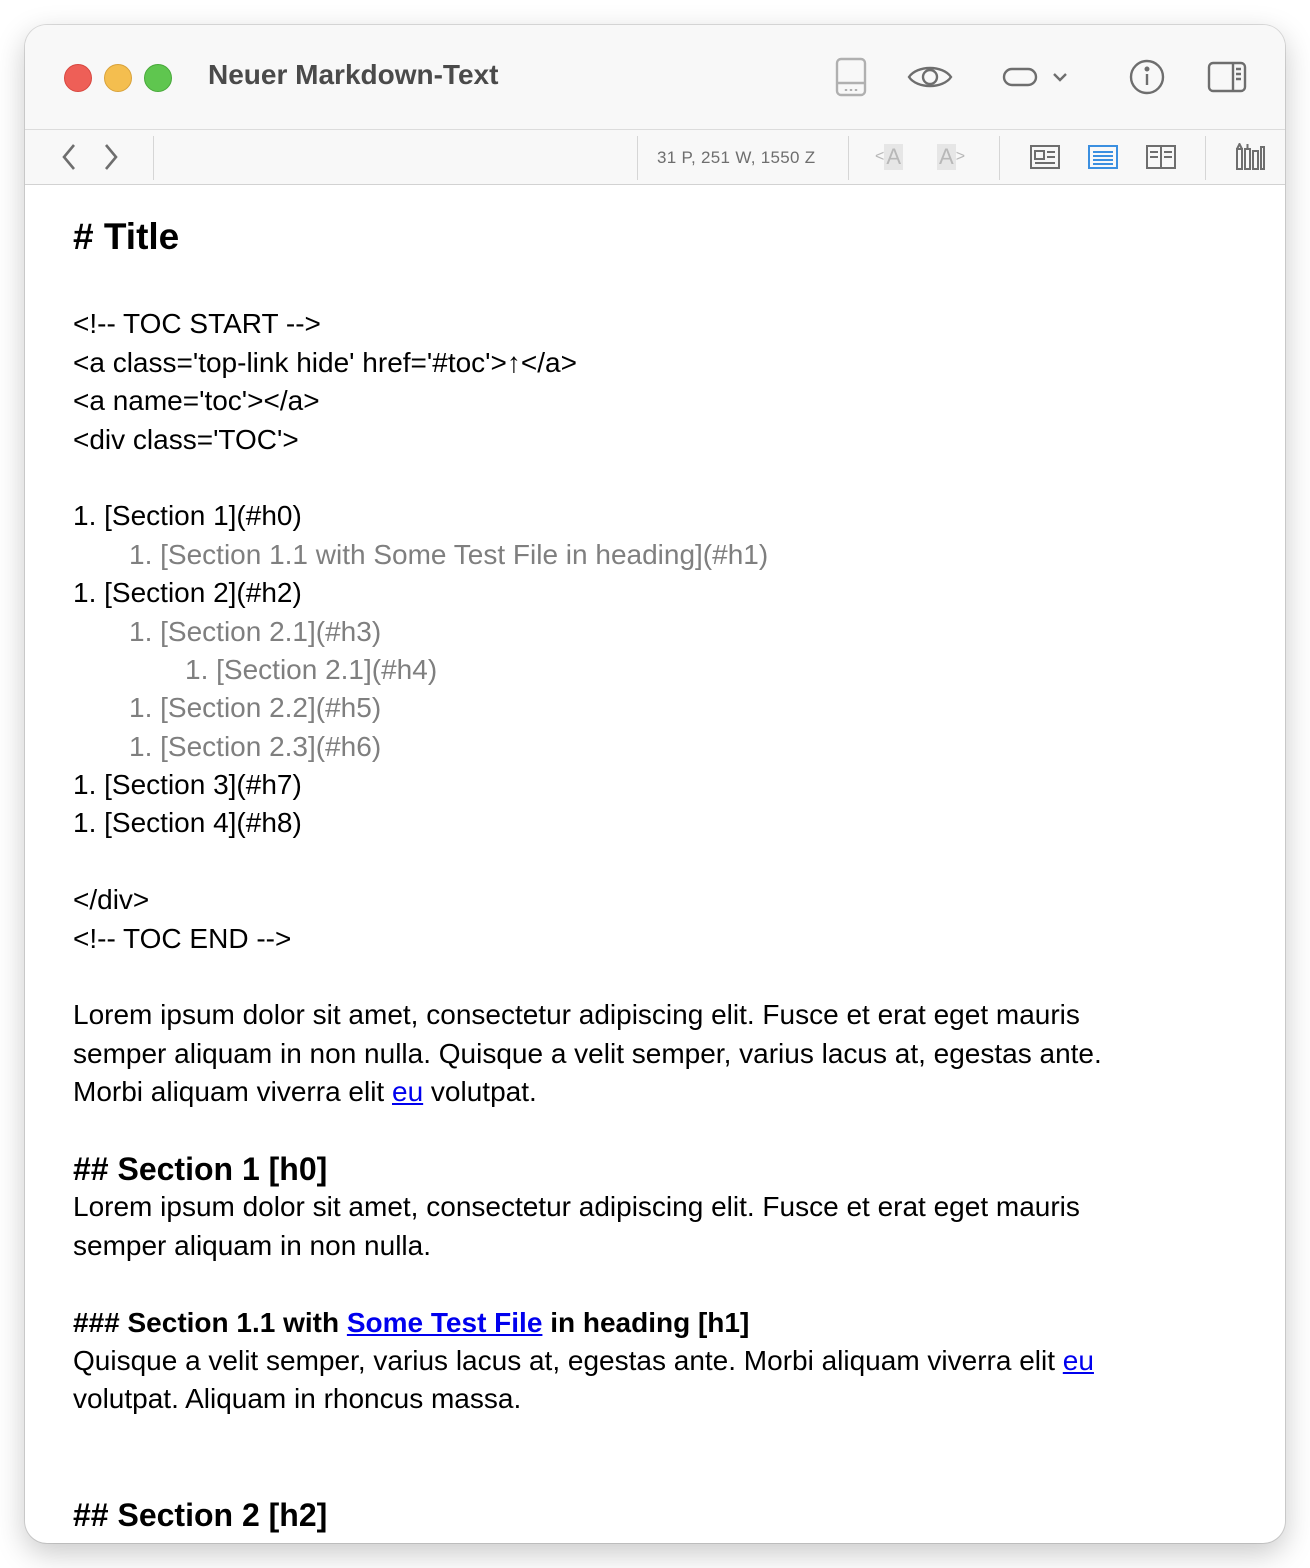 This screenshot has width=1310, height=1568. Describe the element at coordinates (889, 157) in the screenshot. I see `font-smaller-button: < A` at that location.